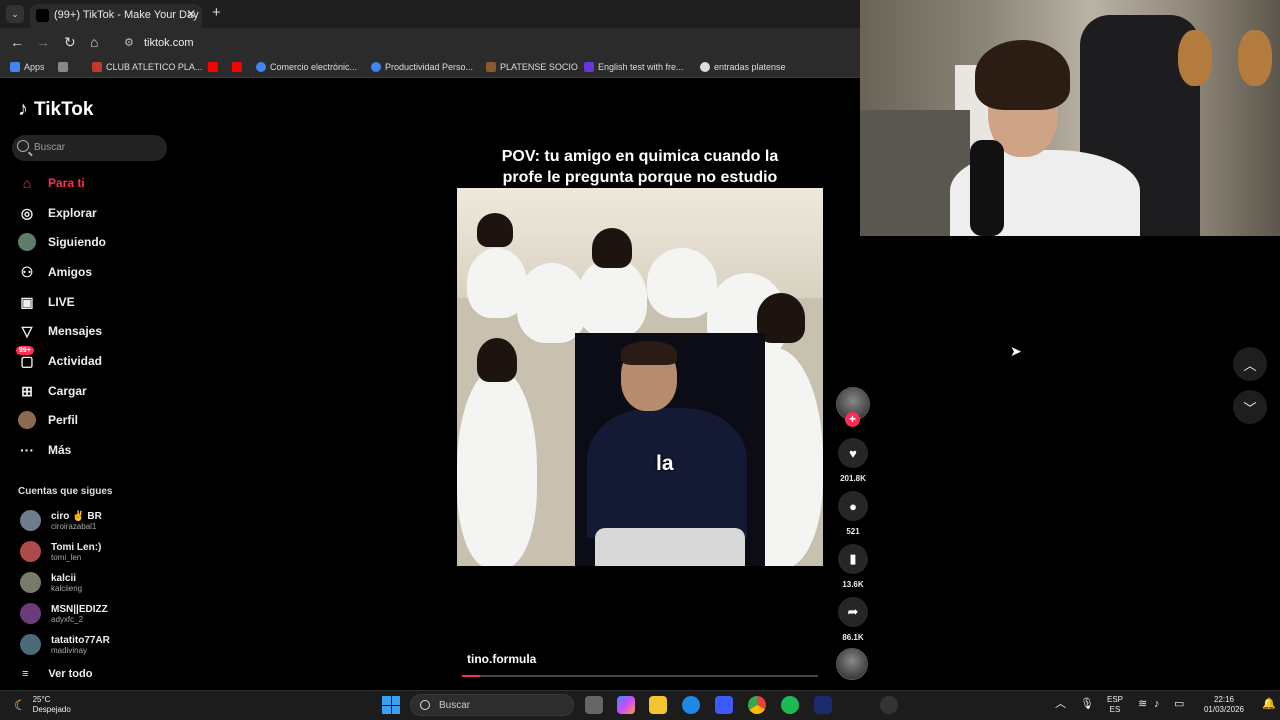 The width and height of the screenshot is (1280, 720). I want to click on previous-video-button: ︿, so click(1250, 364).